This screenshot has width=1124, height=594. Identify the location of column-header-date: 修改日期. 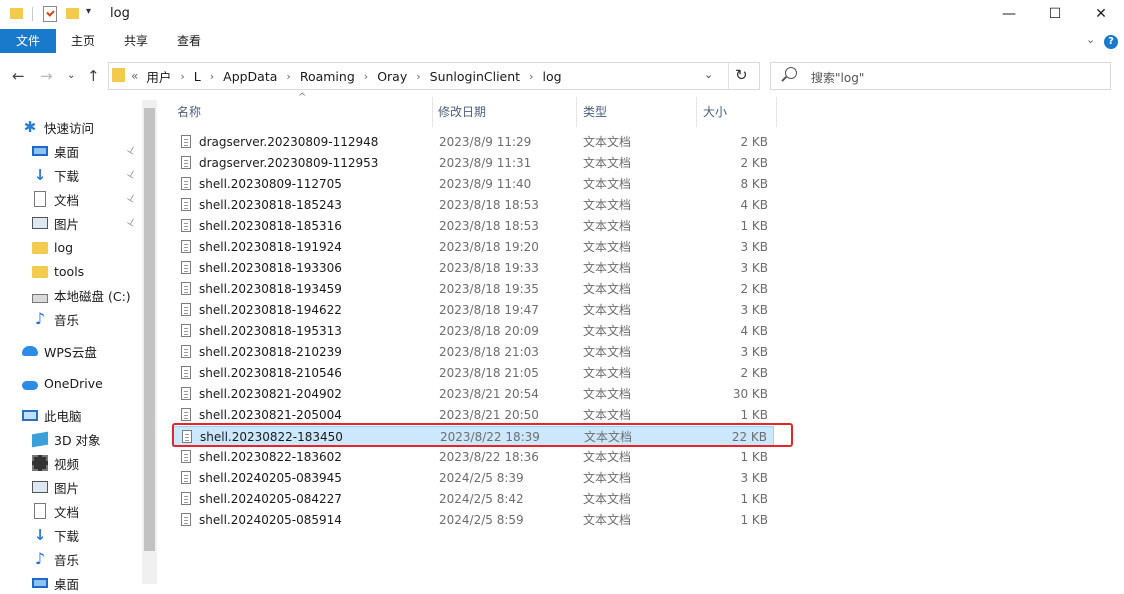
(462, 112).